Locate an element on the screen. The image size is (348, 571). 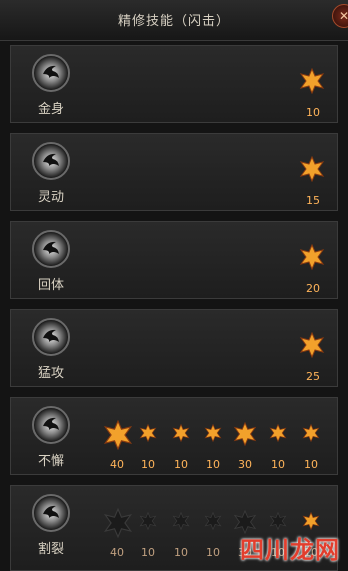
skill-level: 25 is located at coordinates (313, 376).